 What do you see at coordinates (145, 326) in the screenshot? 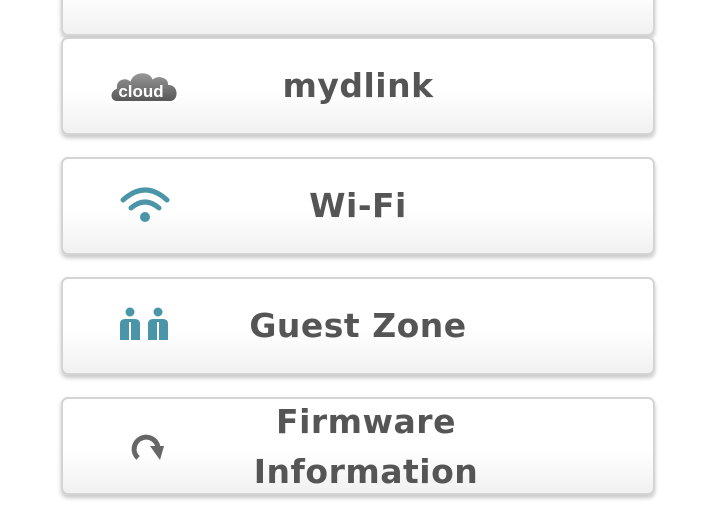
I see `guest-users-icon` at bounding box center [145, 326].